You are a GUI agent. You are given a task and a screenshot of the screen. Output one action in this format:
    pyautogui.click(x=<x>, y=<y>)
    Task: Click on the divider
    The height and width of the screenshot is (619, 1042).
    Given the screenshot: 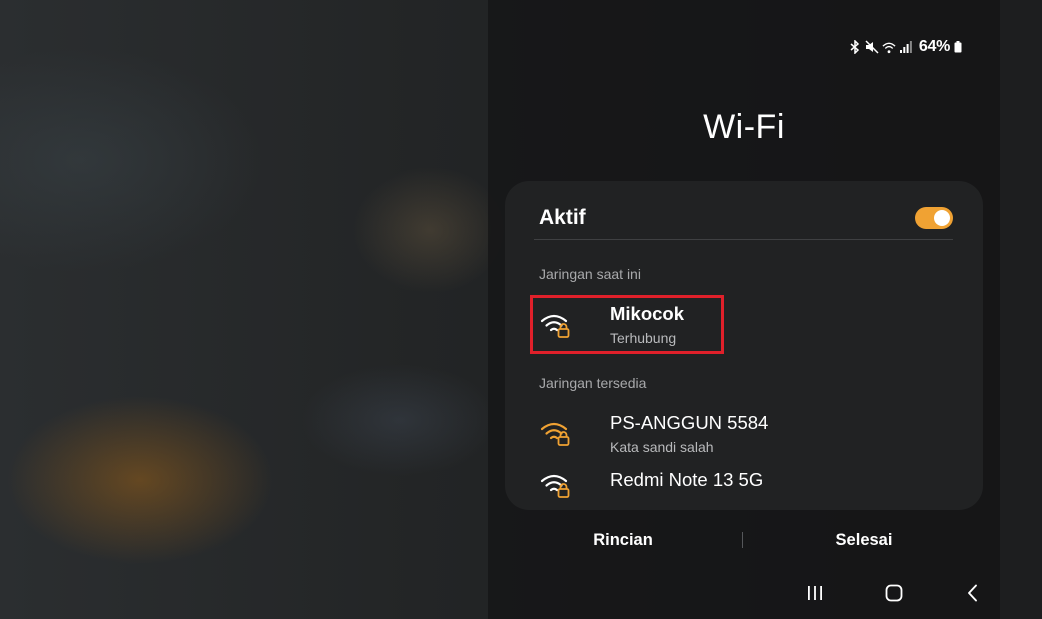 What is the action you would take?
    pyautogui.click(x=743, y=239)
    